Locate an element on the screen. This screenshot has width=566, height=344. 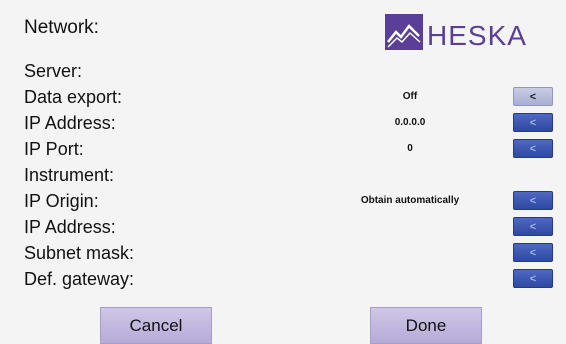
data-export-arrow-button: < is located at coordinates (533, 96).